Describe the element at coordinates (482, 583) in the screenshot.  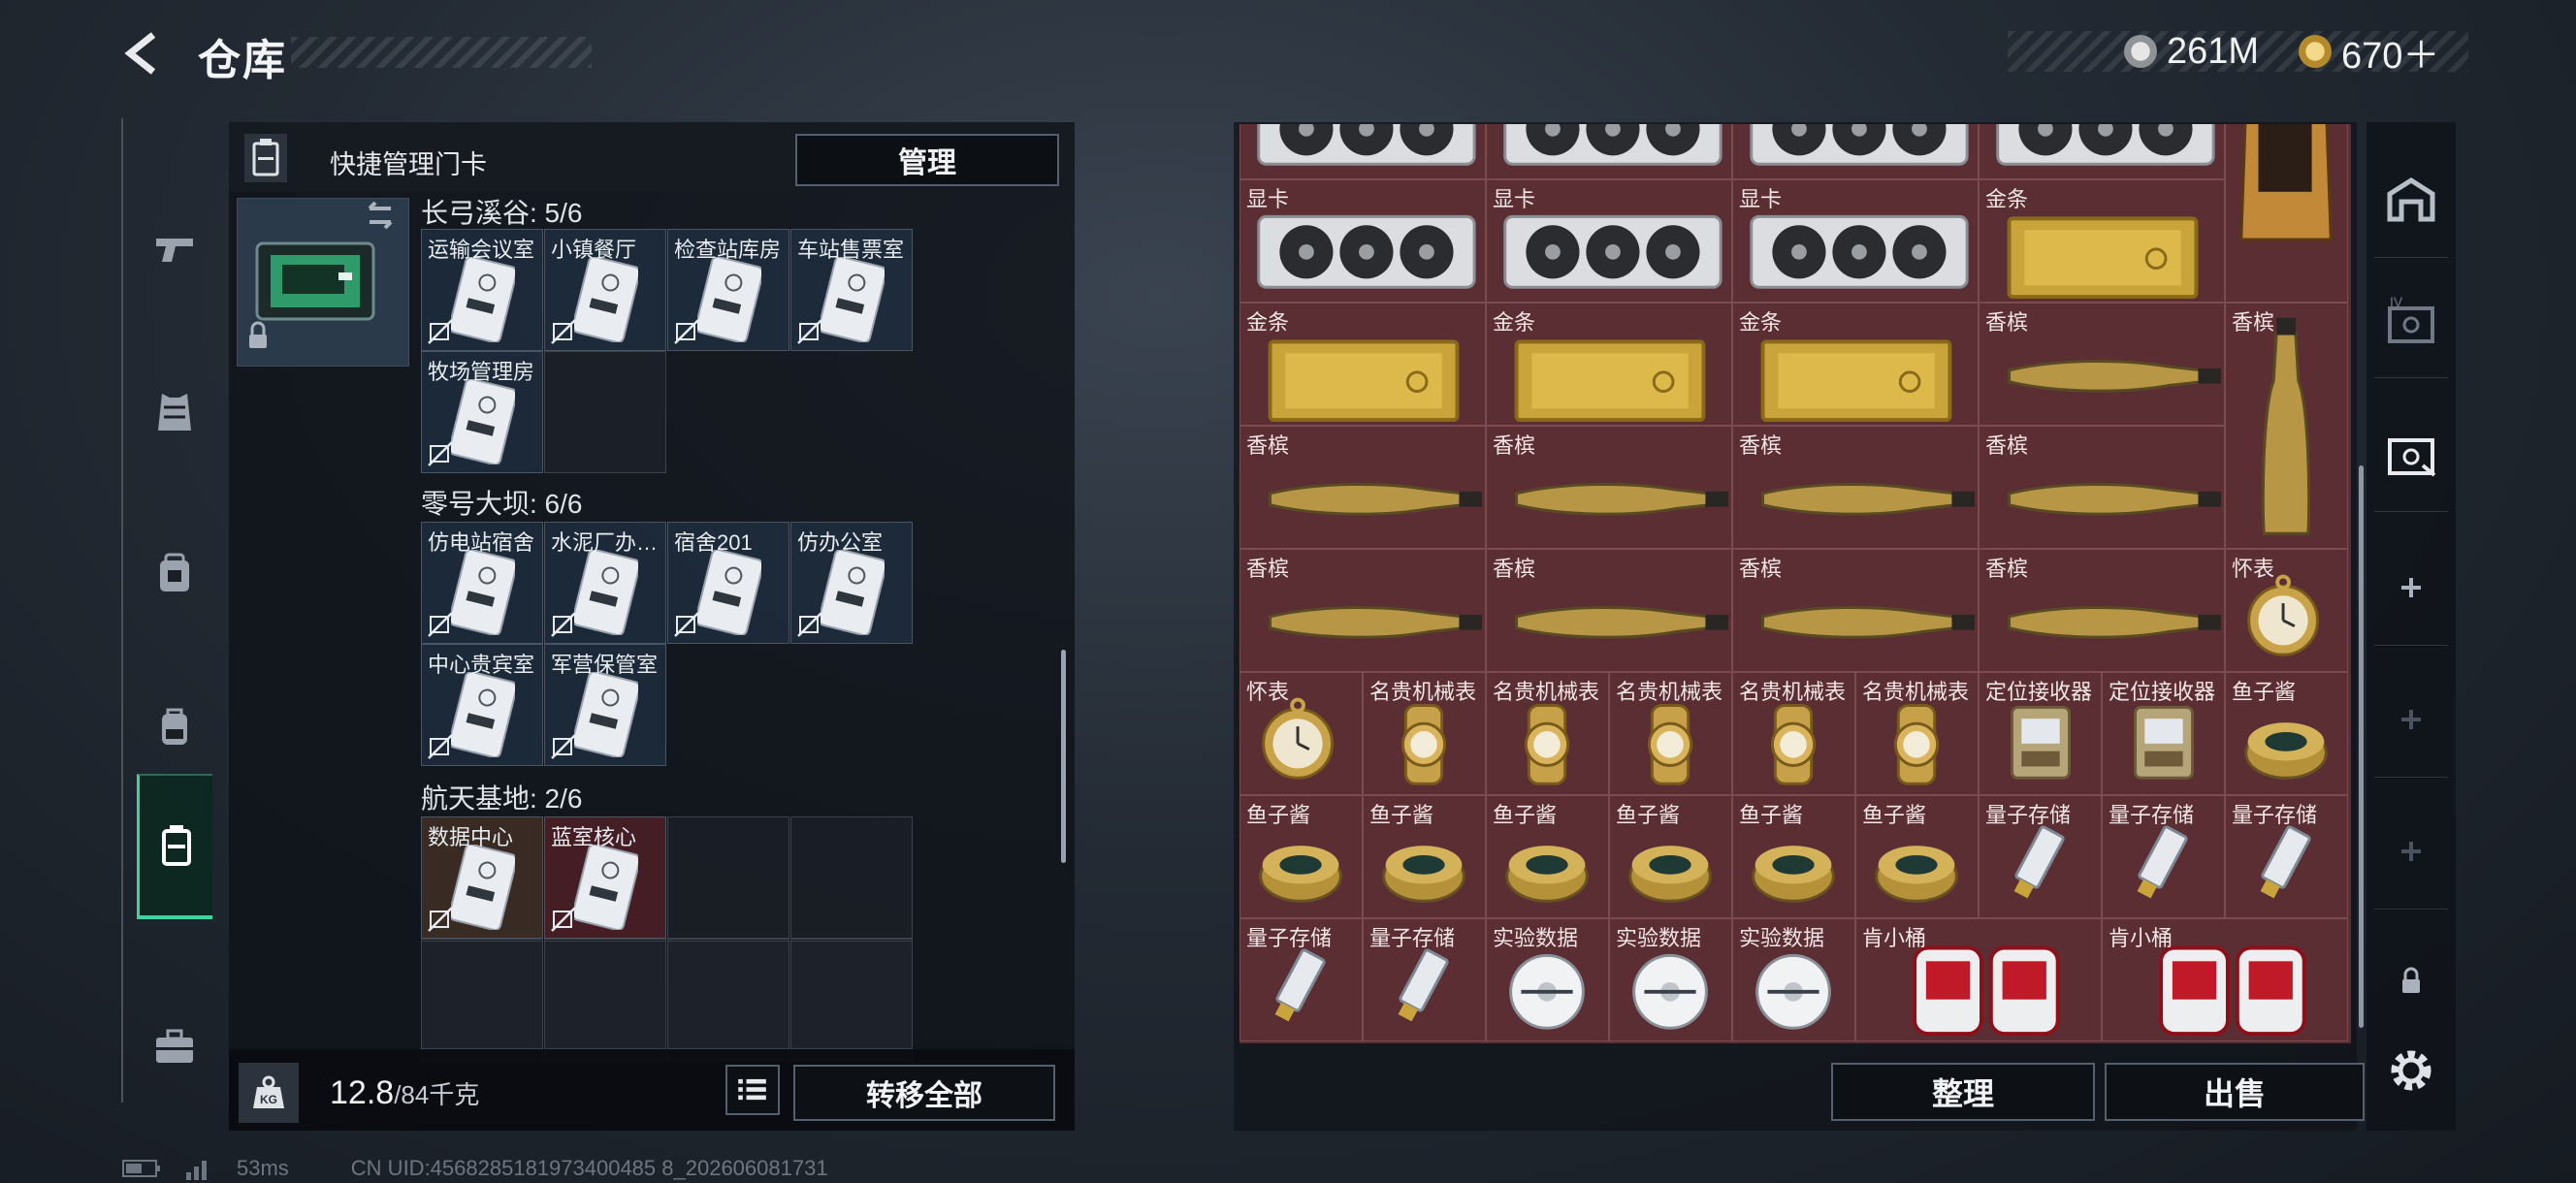
I see `keycard-slot: 仿电站宿舍` at that location.